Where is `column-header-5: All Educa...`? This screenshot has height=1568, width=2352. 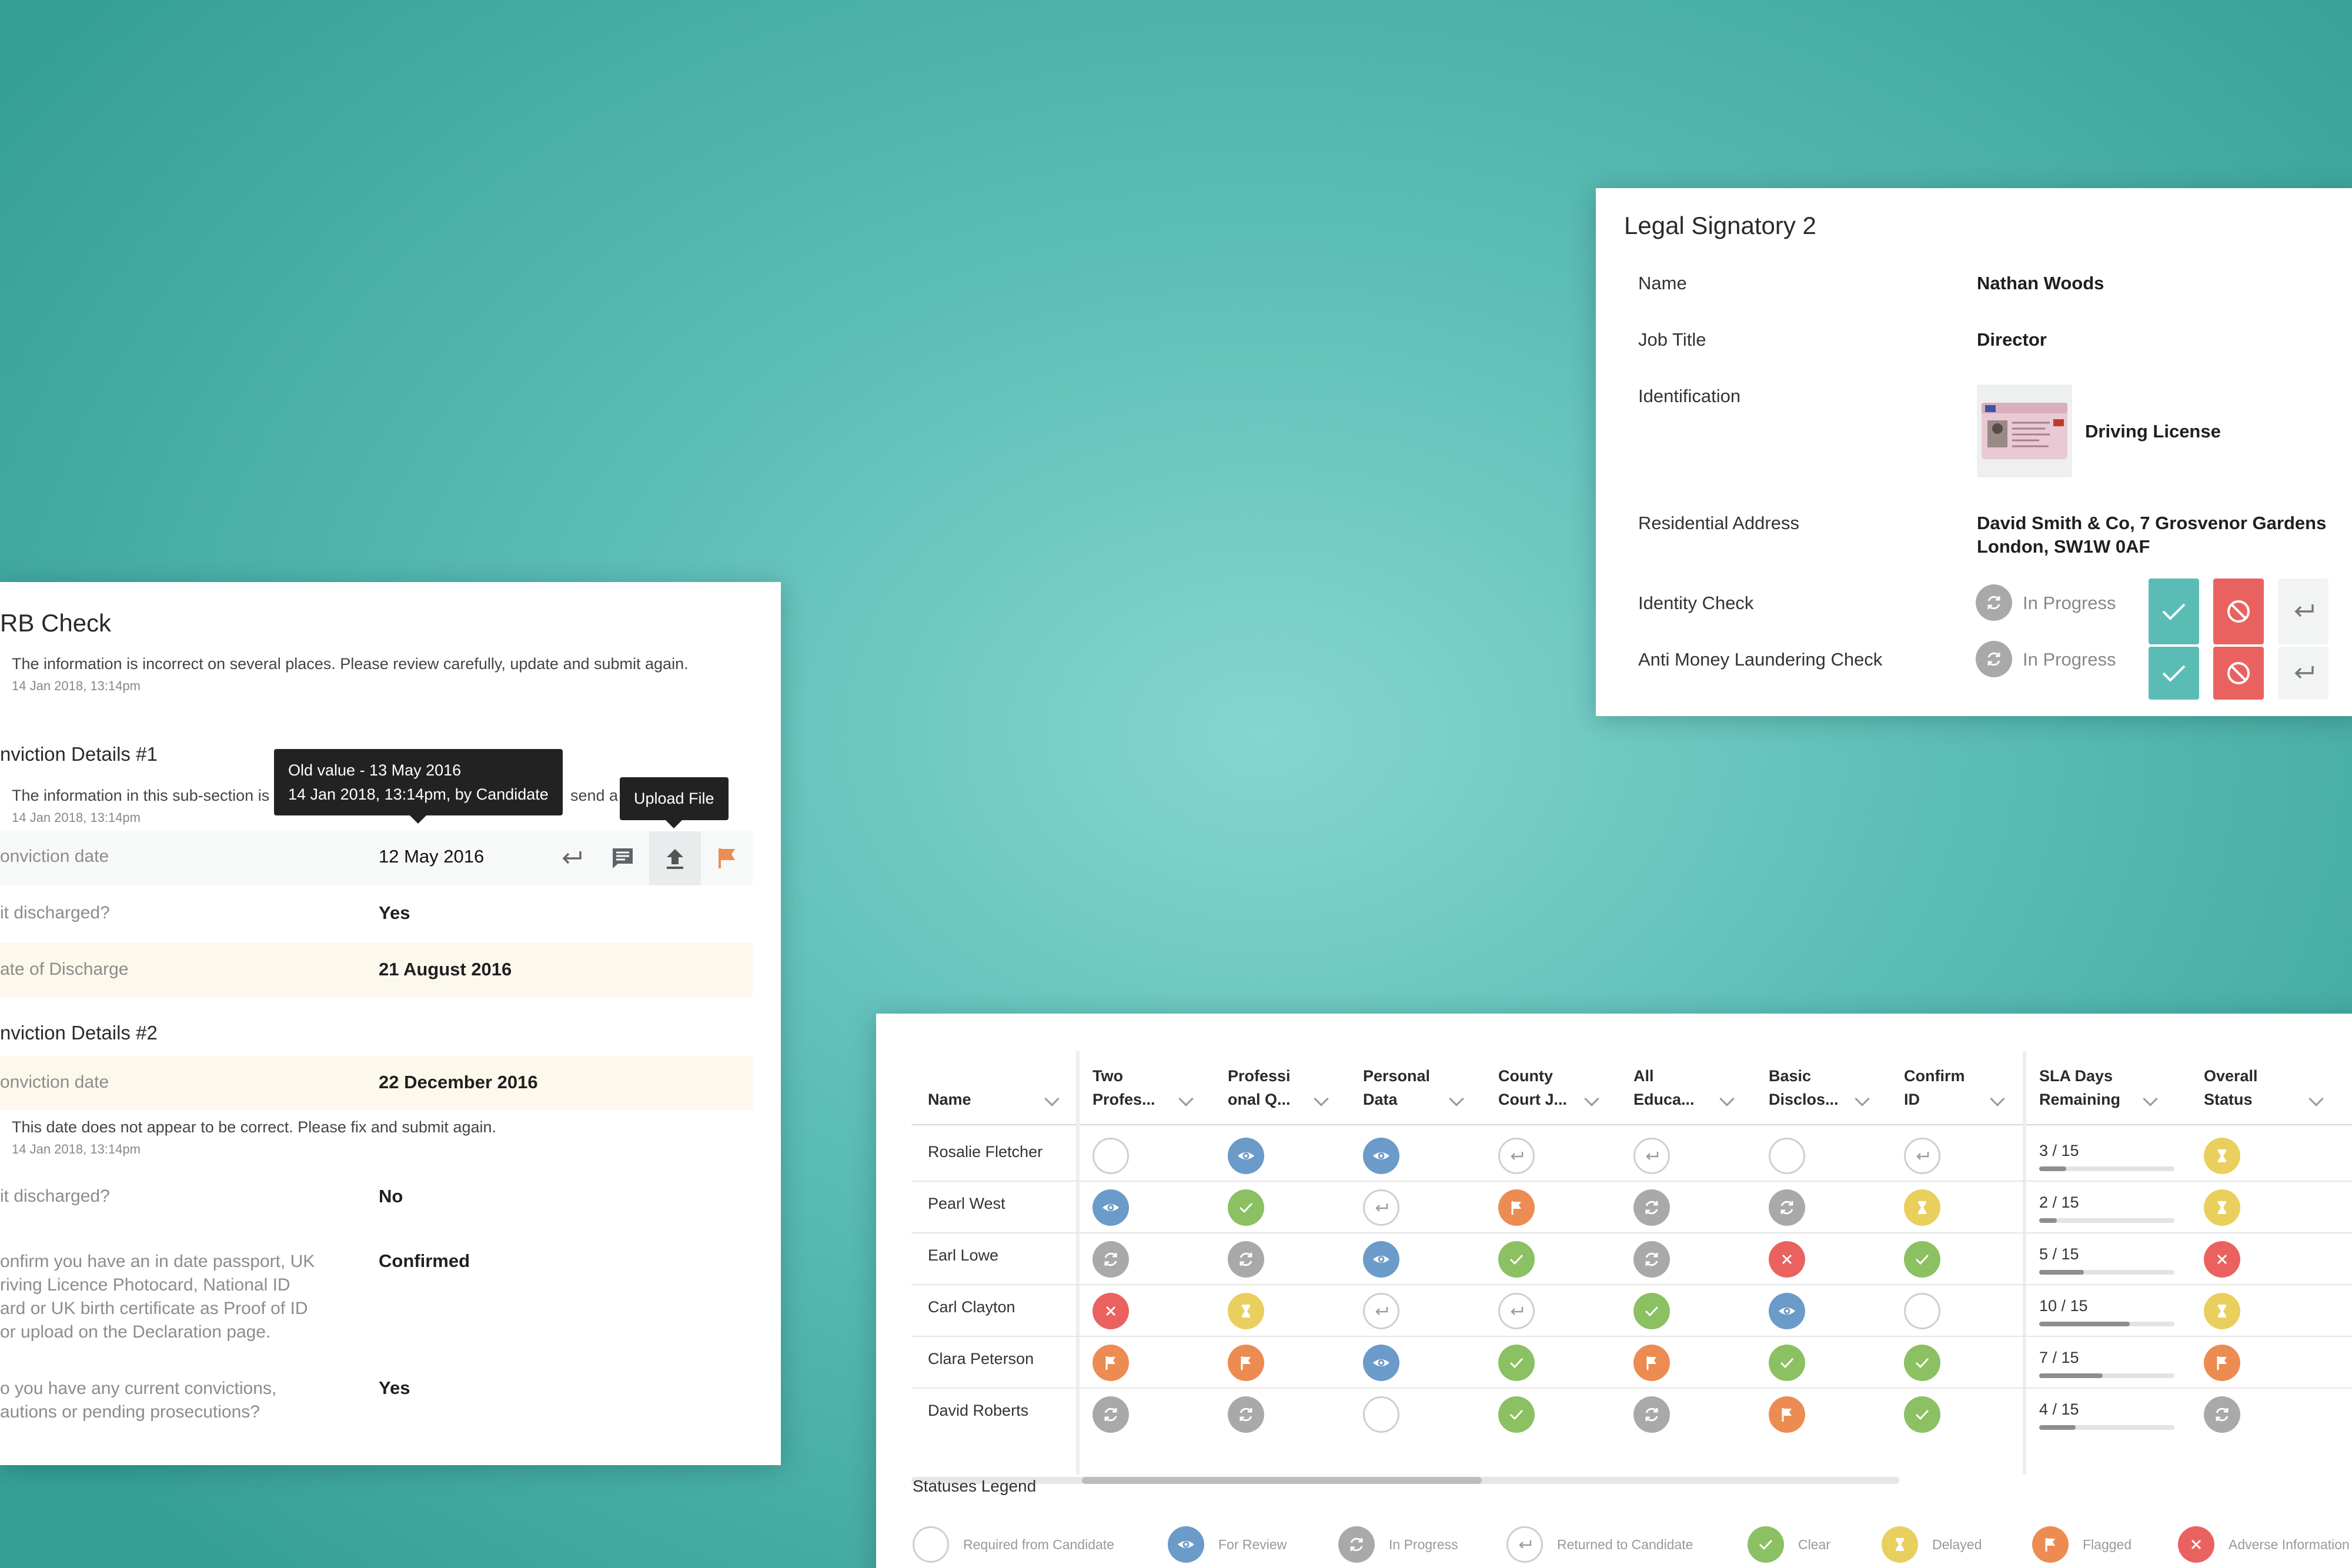 column-header-5: All Educa... is located at coordinates (1664, 1087).